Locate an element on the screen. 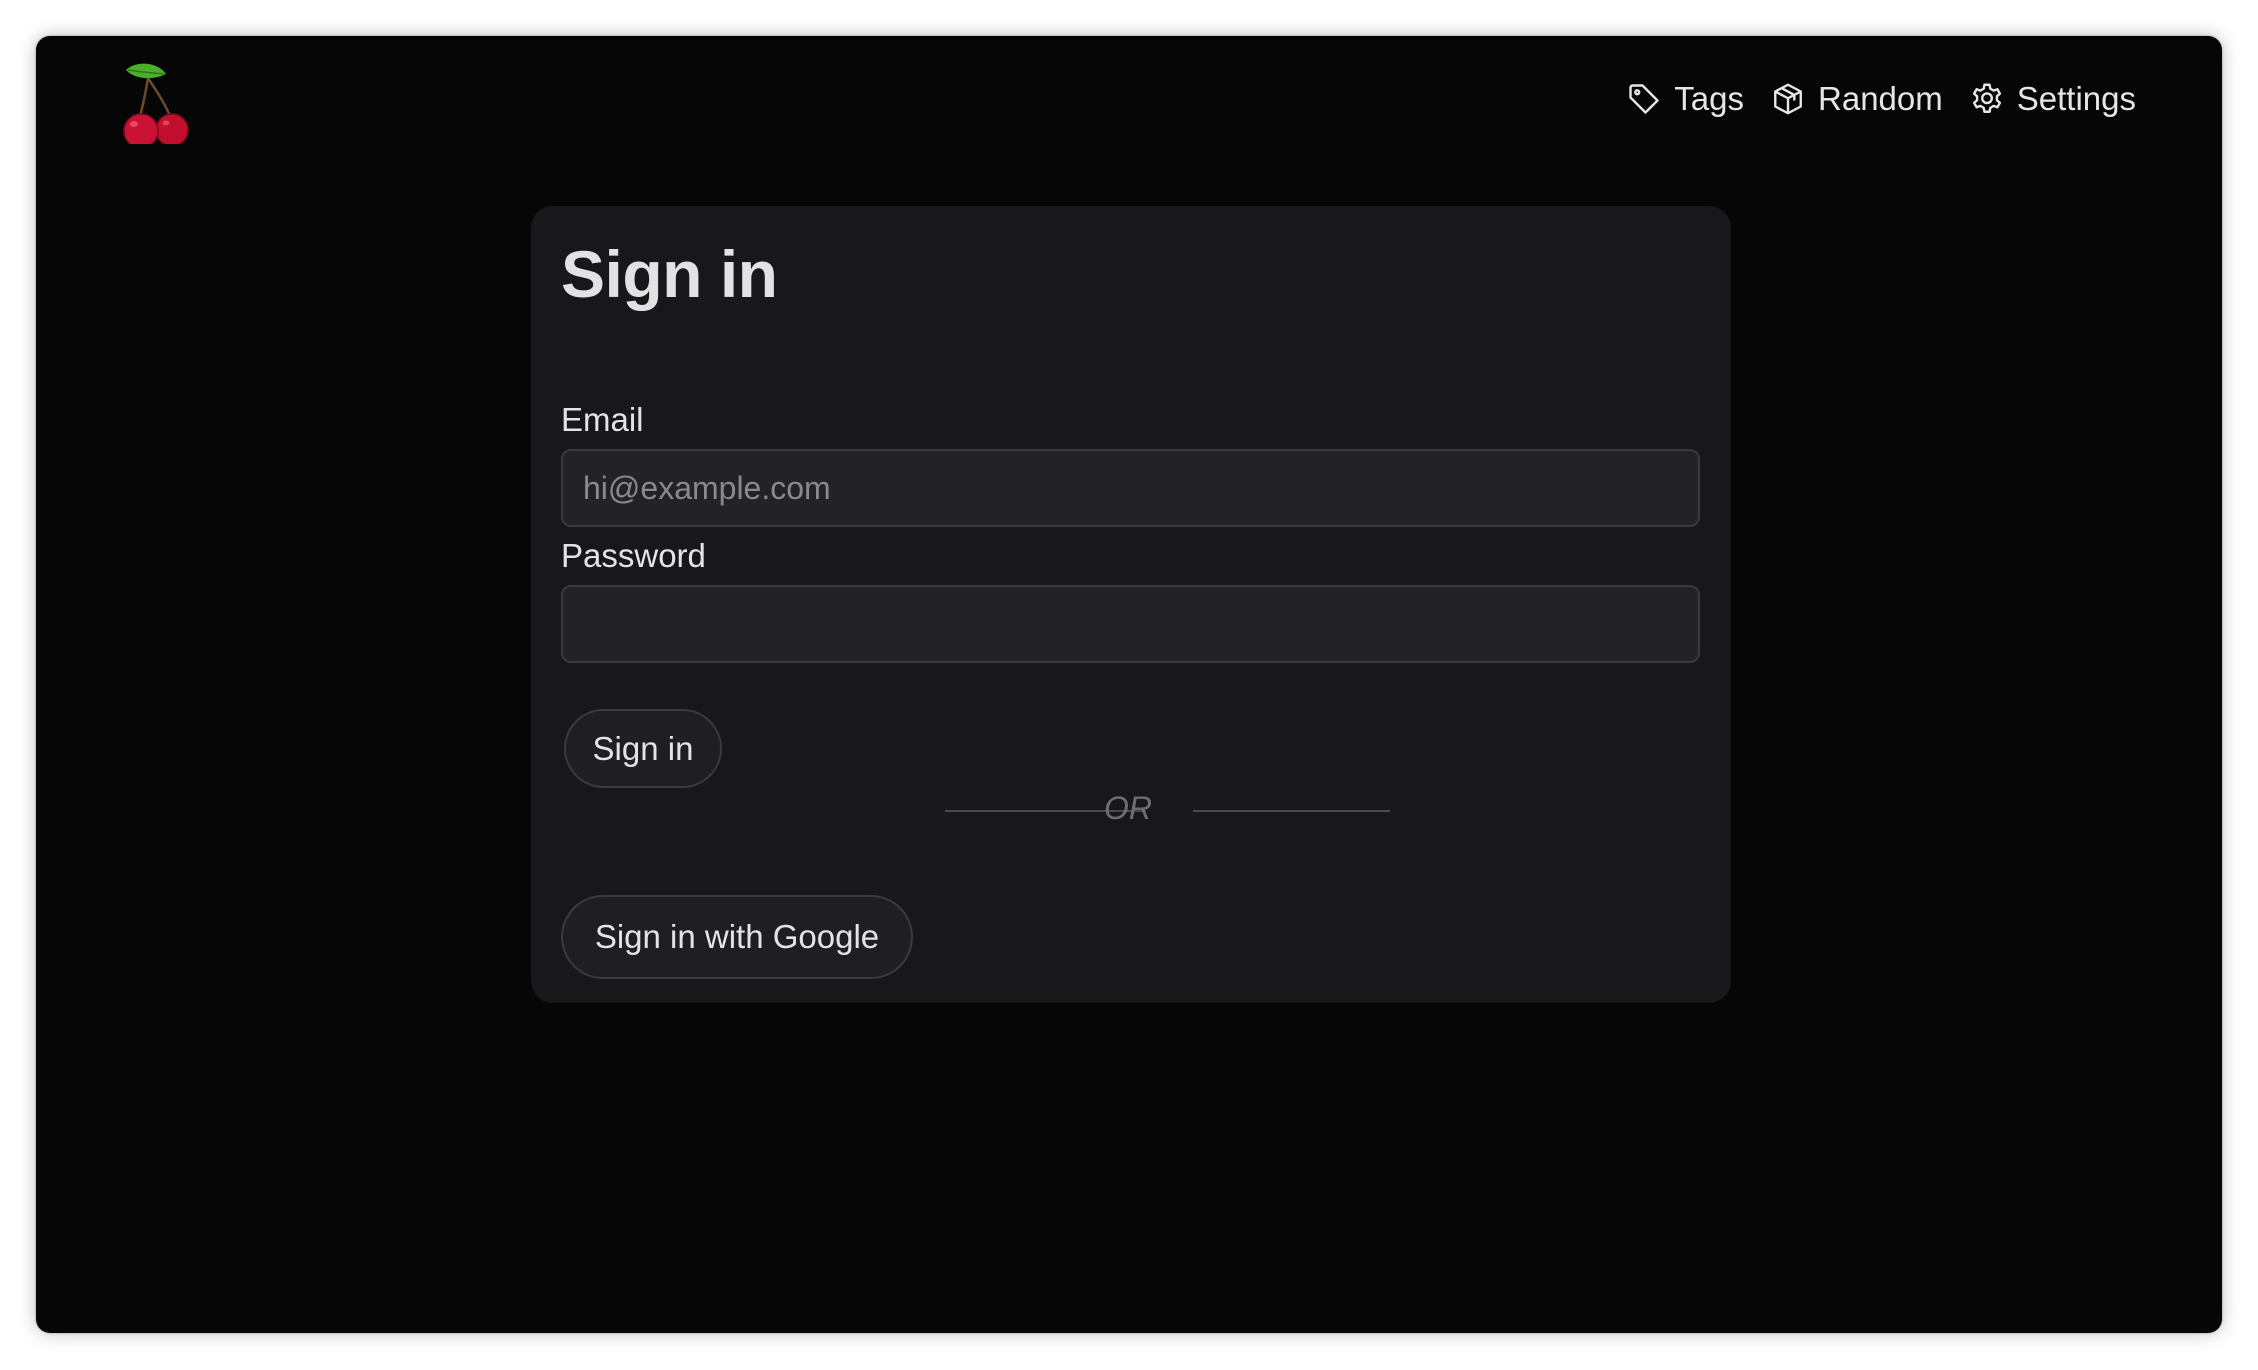  password-field is located at coordinates (1130, 624).